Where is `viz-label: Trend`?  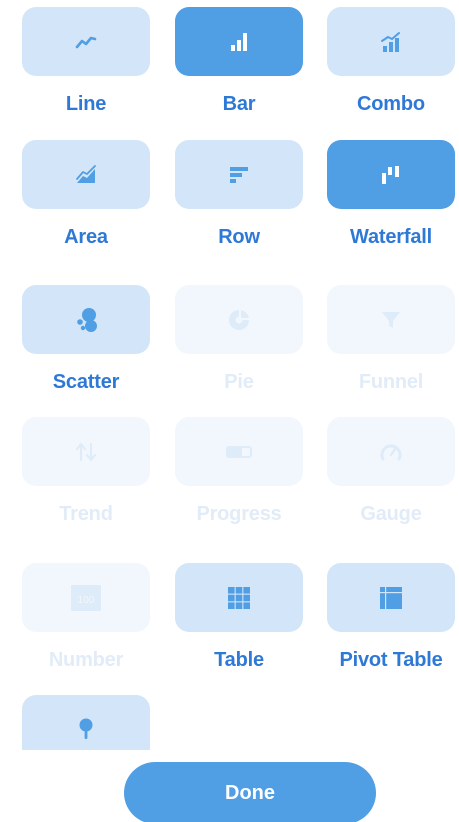 viz-label: Trend is located at coordinates (86, 514).